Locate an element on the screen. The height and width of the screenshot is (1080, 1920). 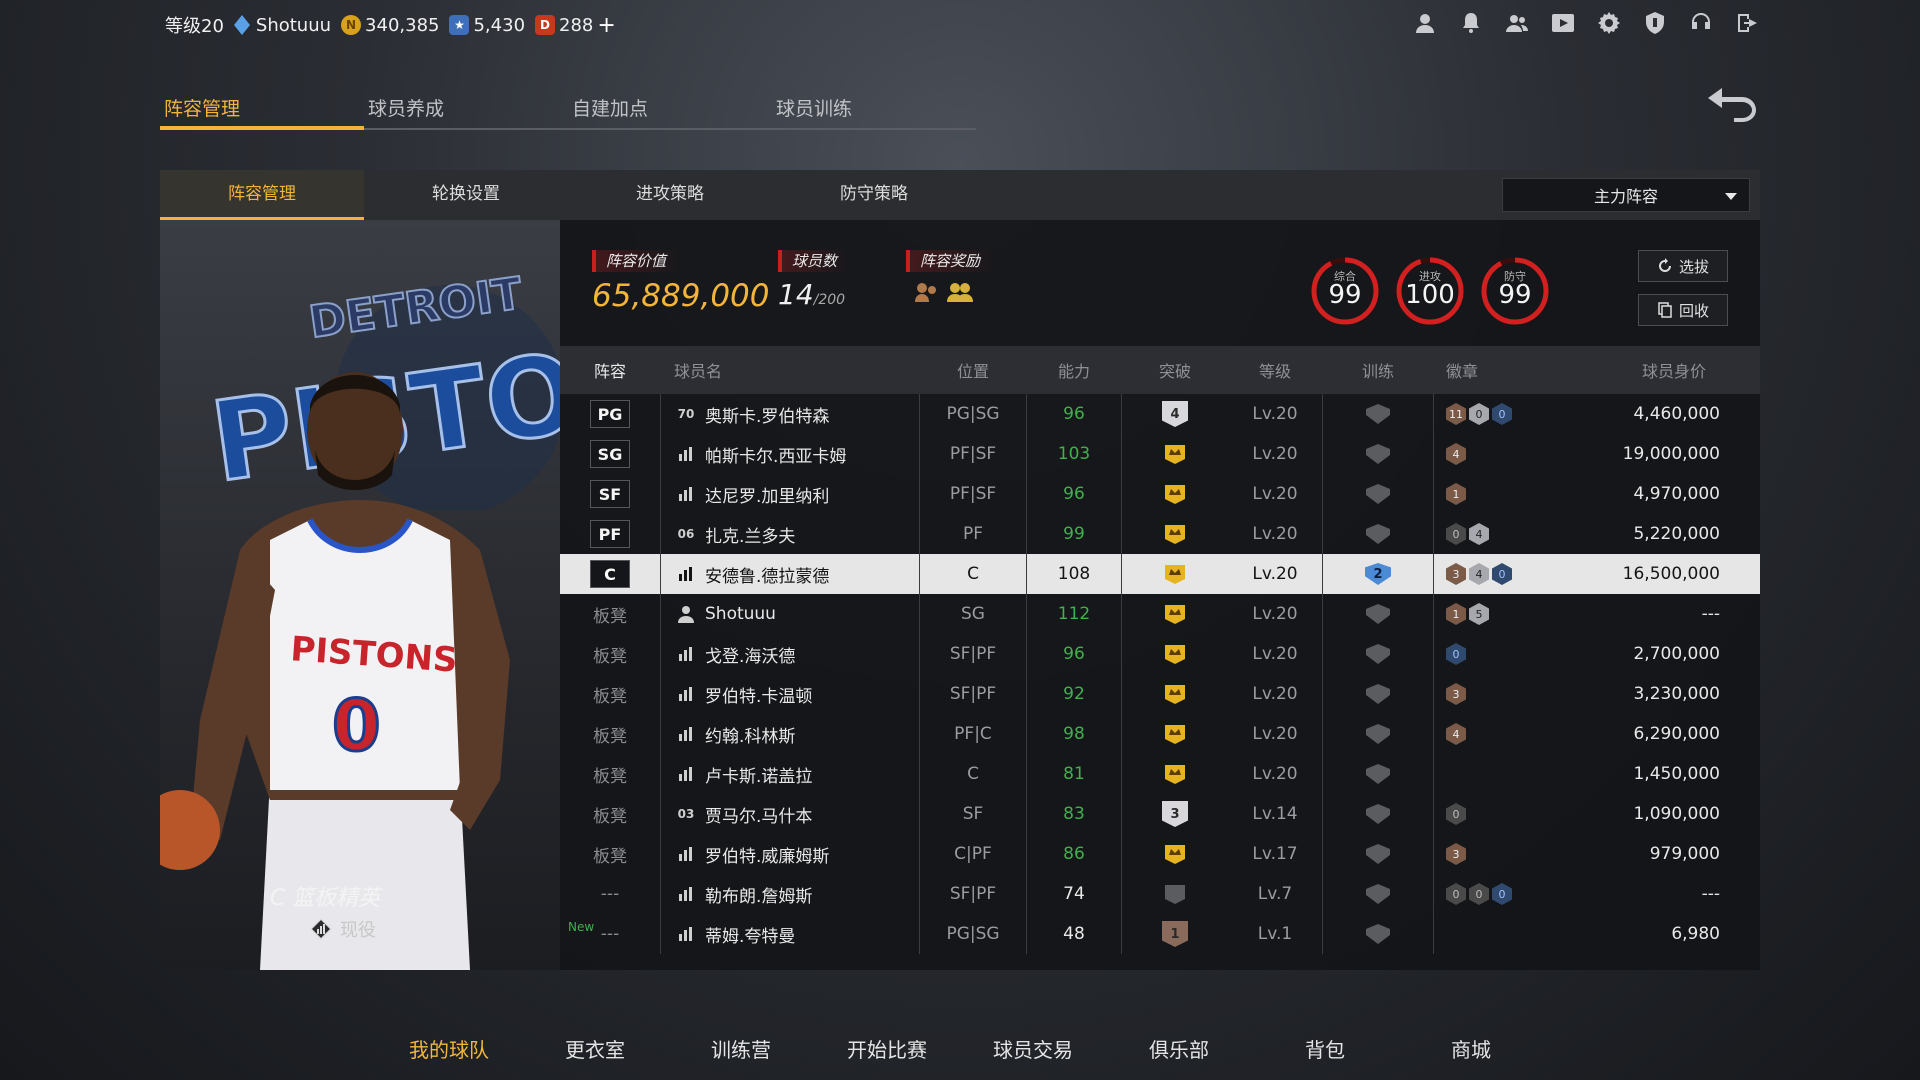
bottom-nav: 我的球队 更衣室 训练营 开始比赛 球员交易 俱乐部 背包 商城 is located at coordinates (960, 1050).